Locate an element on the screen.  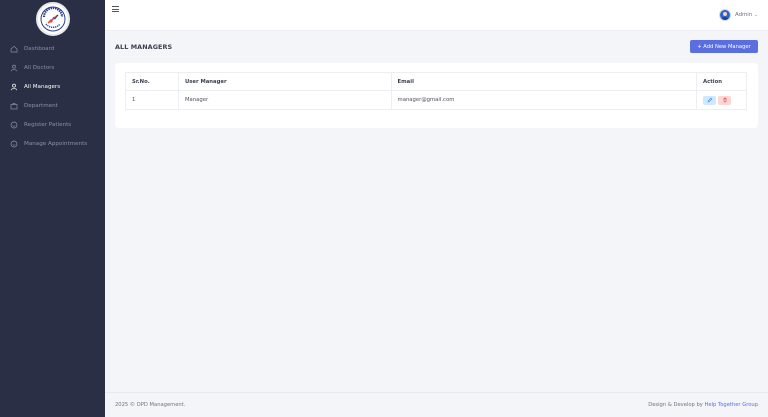
add-new-manager-button: + Add New Manager is located at coordinates (724, 46).